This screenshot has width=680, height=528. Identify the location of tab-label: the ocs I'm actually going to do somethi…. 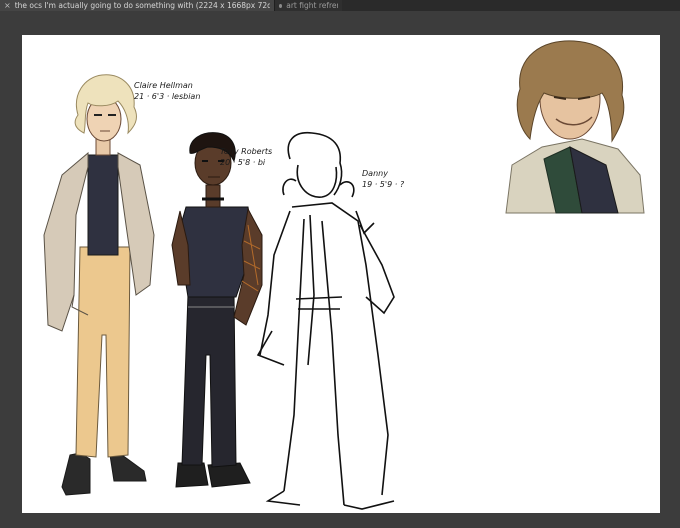
(142, 5).